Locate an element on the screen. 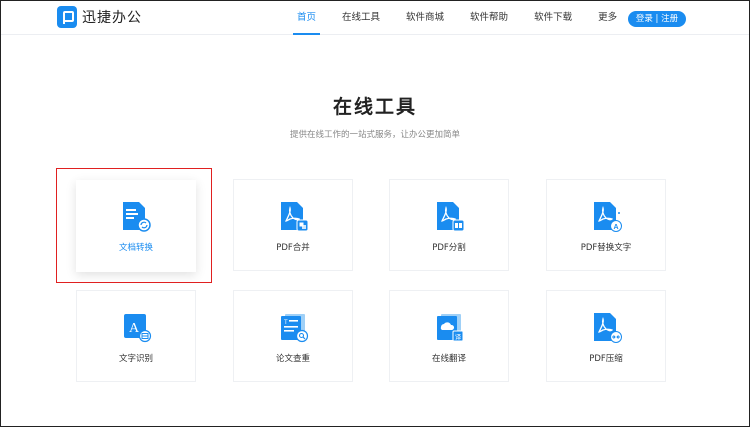  top-header: 迅捷办公 首页 在线工具 软件商城 软件帮助 软件下载 更多 登录 | 注册 is located at coordinates (375, 18).